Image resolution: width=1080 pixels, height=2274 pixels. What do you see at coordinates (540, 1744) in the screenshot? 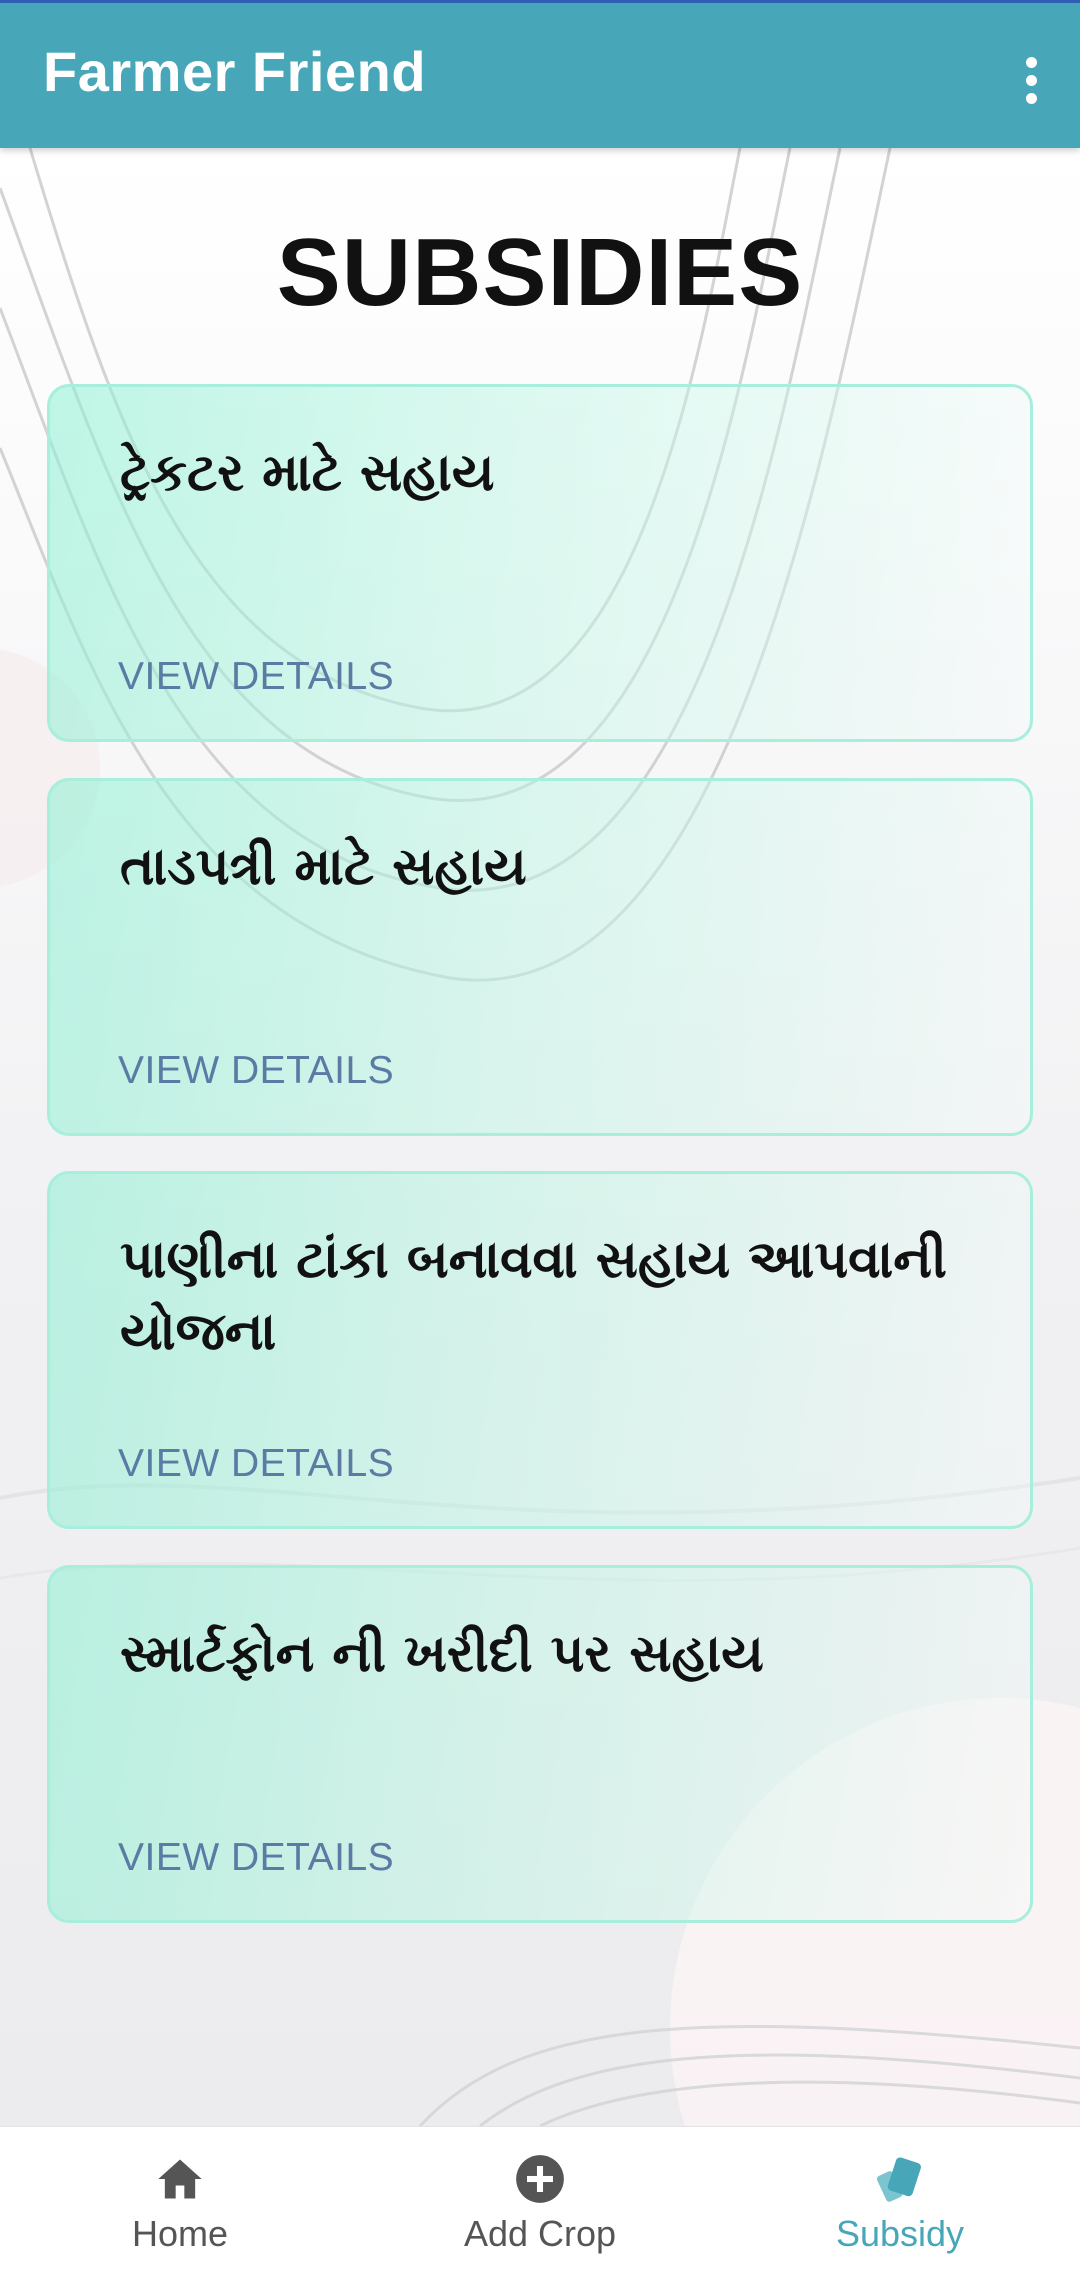
I see `subsidy-card-smartphone: સ્માર્ટફોન ની ખરીદી પર સહાય VIEW DETAILS` at bounding box center [540, 1744].